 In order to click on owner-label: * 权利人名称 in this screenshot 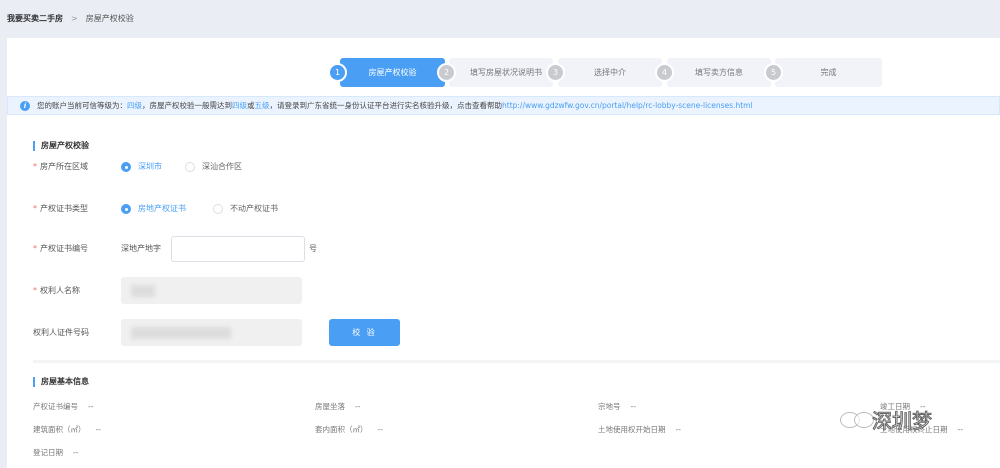, I will do `click(56, 290)`.